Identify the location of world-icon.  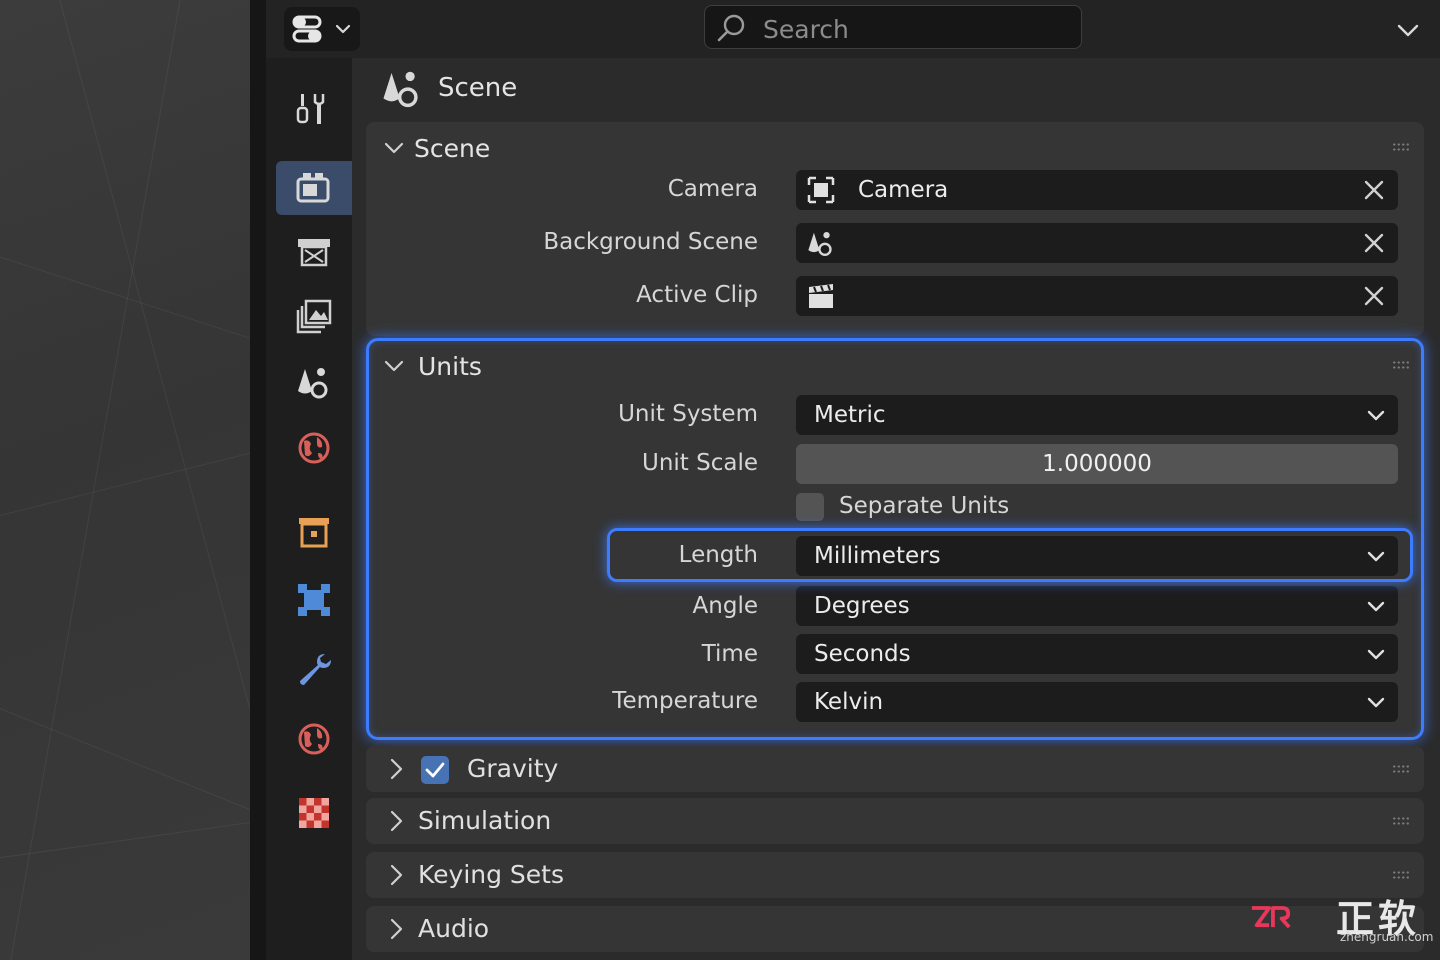
(314, 448).